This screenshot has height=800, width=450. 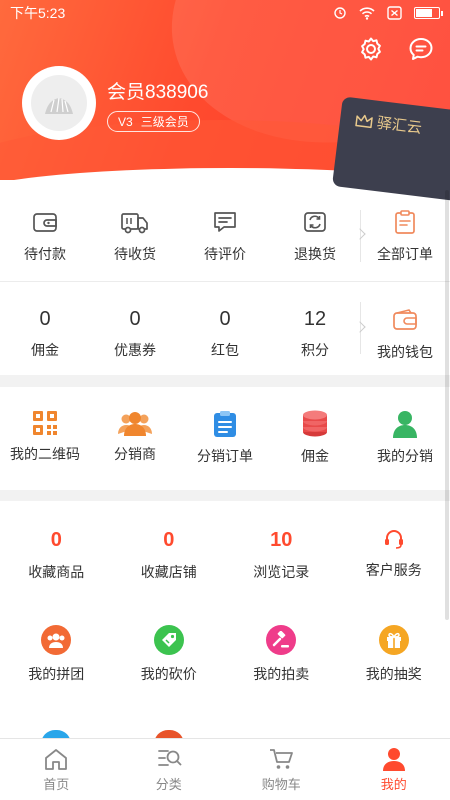 I want to click on return-icon, so click(x=315, y=222).